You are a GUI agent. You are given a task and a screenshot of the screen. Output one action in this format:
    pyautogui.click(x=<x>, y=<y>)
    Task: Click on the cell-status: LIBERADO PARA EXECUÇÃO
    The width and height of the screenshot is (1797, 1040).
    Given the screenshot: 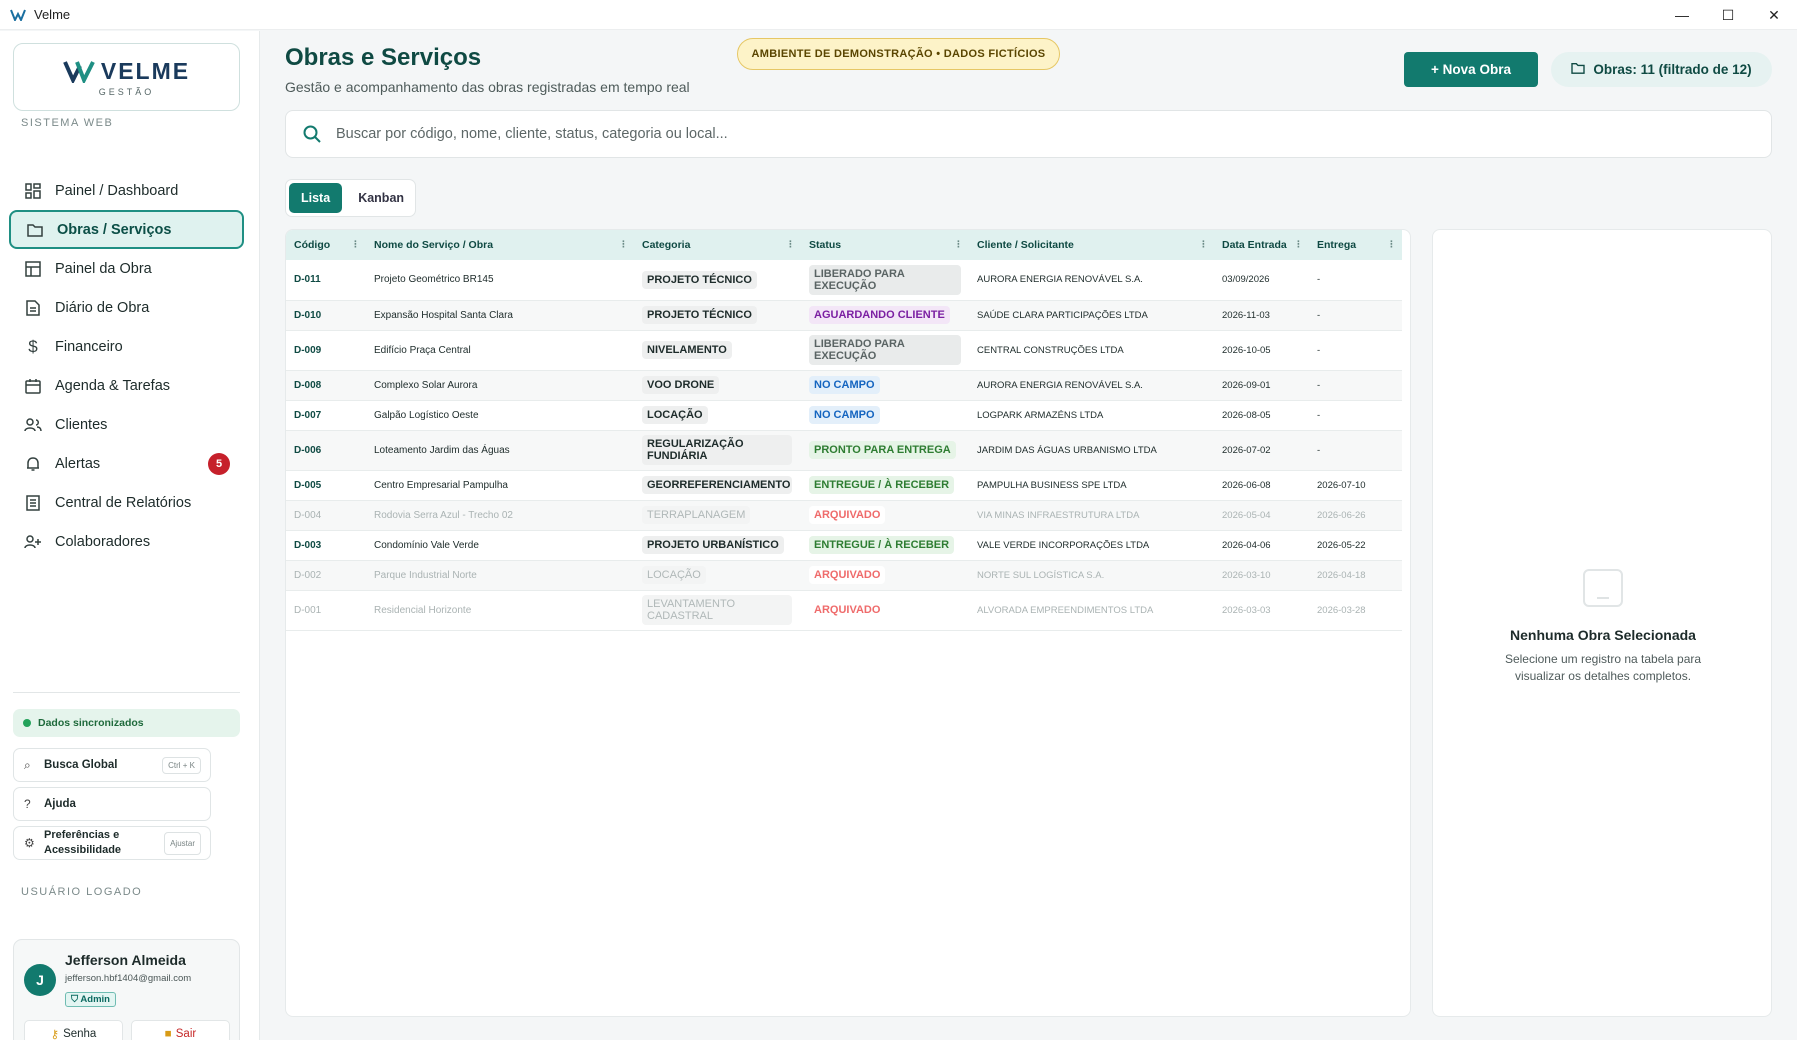 What is the action you would take?
    pyautogui.click(x=885, y=350)
    